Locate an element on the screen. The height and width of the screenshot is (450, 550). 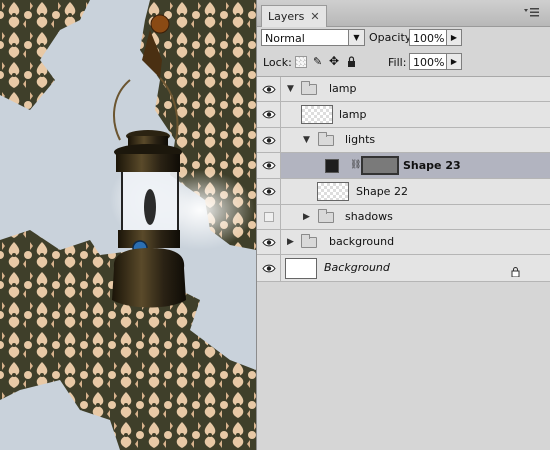
blend-mode-value: Normal is located at coordinates (285, 38).